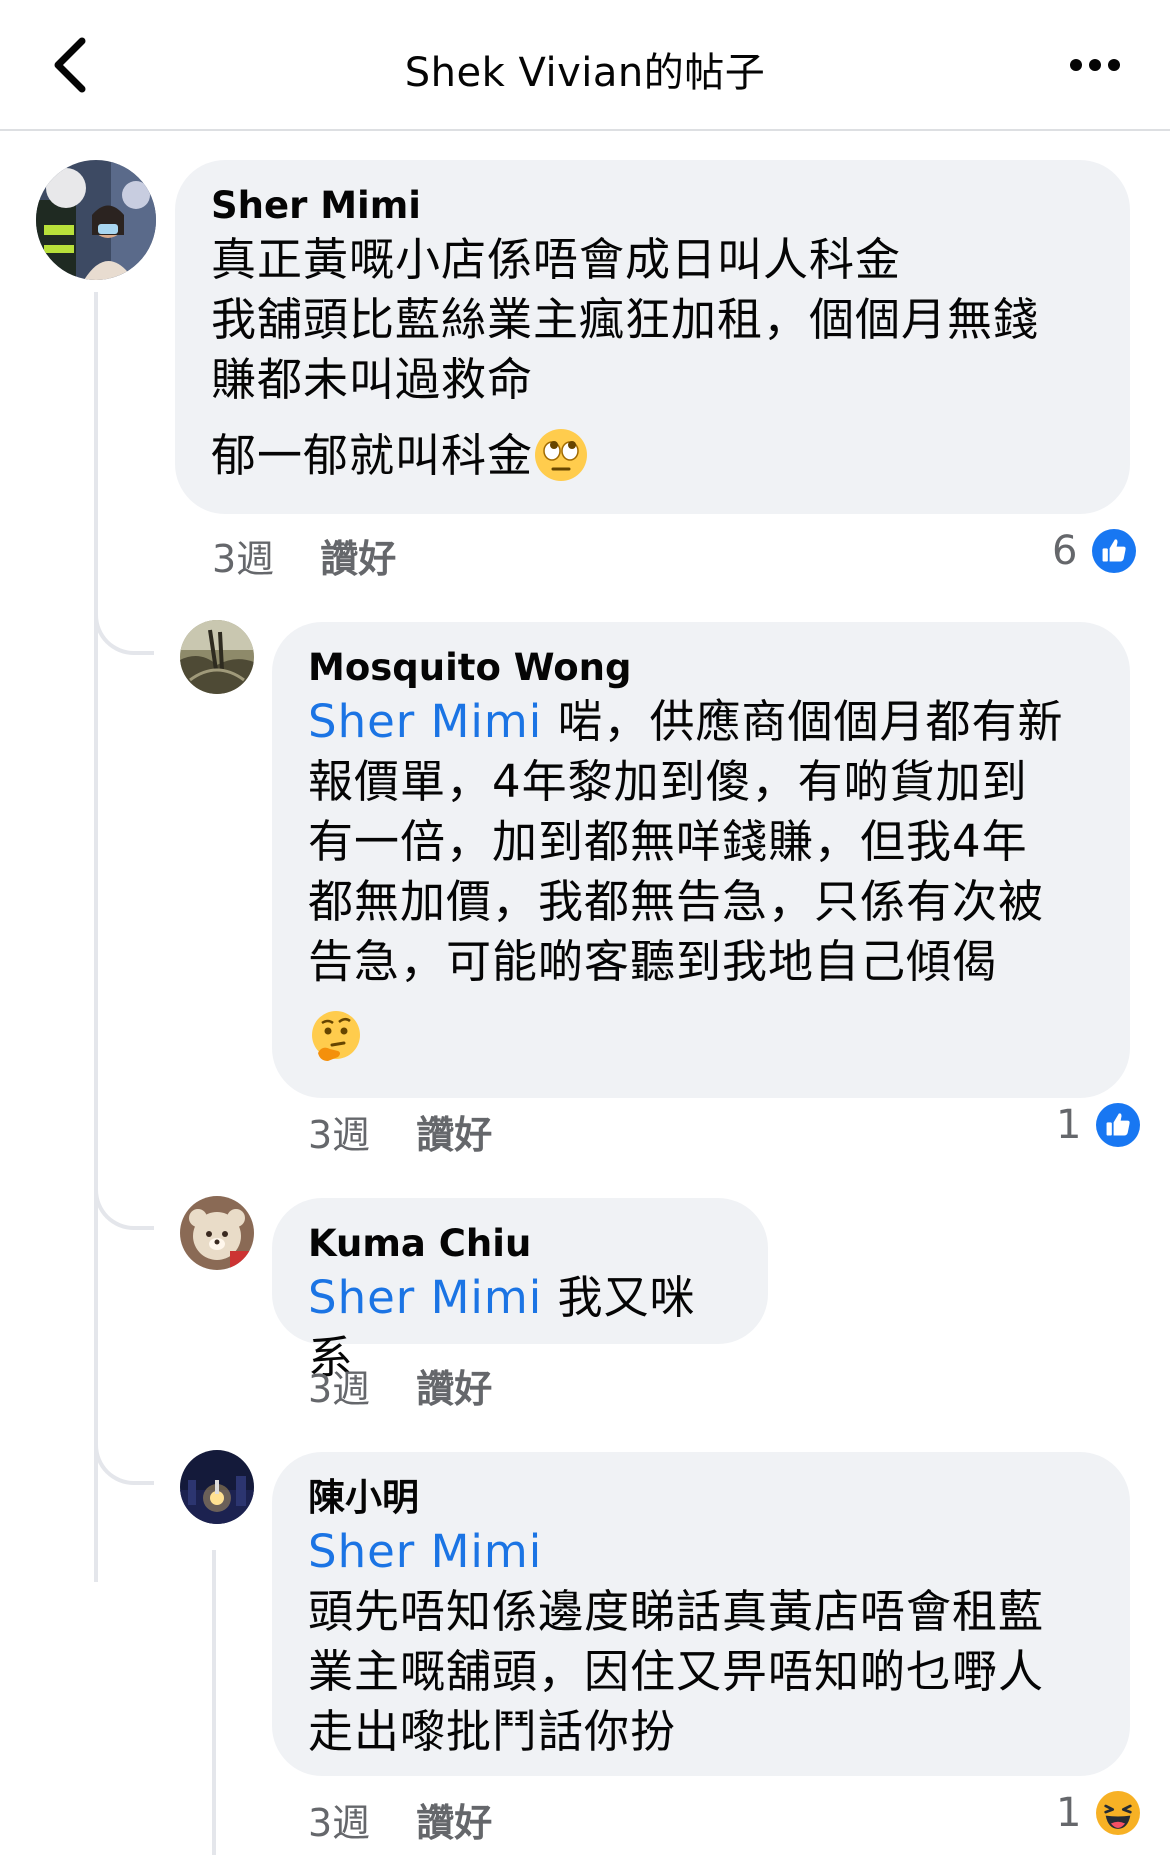  I want to click on comment-text-line: 郁一郁就叫科金, so click(652, 456).